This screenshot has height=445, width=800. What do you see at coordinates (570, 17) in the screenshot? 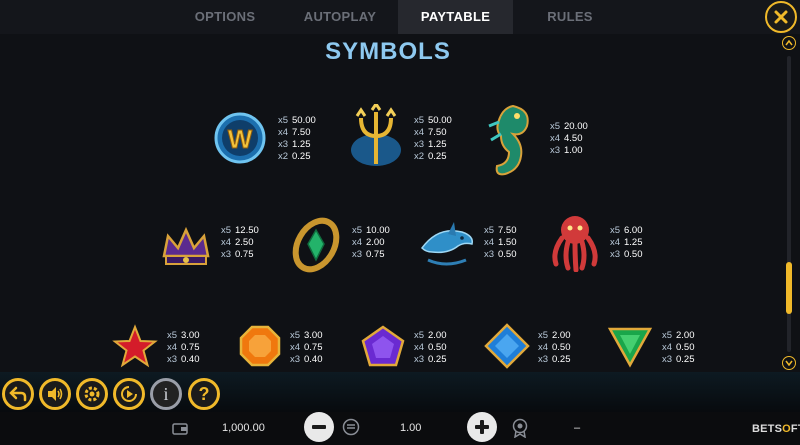
I see `tab-rules: RULES` at bounding box center [570, 17].